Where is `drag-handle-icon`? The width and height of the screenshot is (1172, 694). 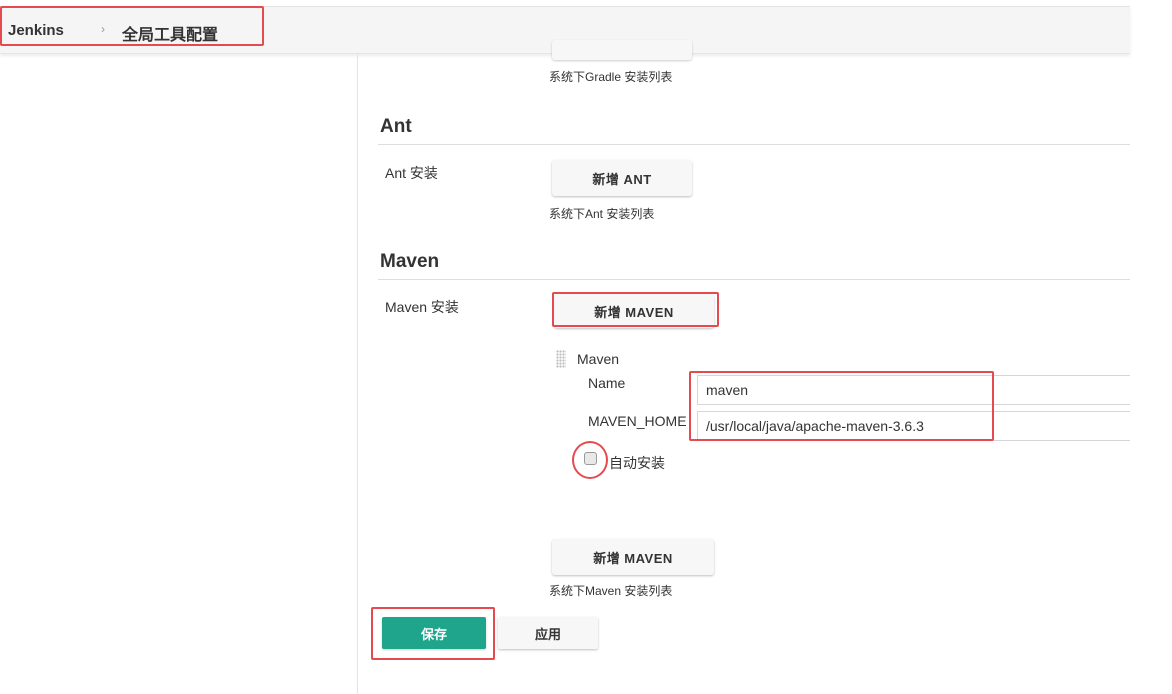
drag-handle-icon is located at coordinates (561, 359).